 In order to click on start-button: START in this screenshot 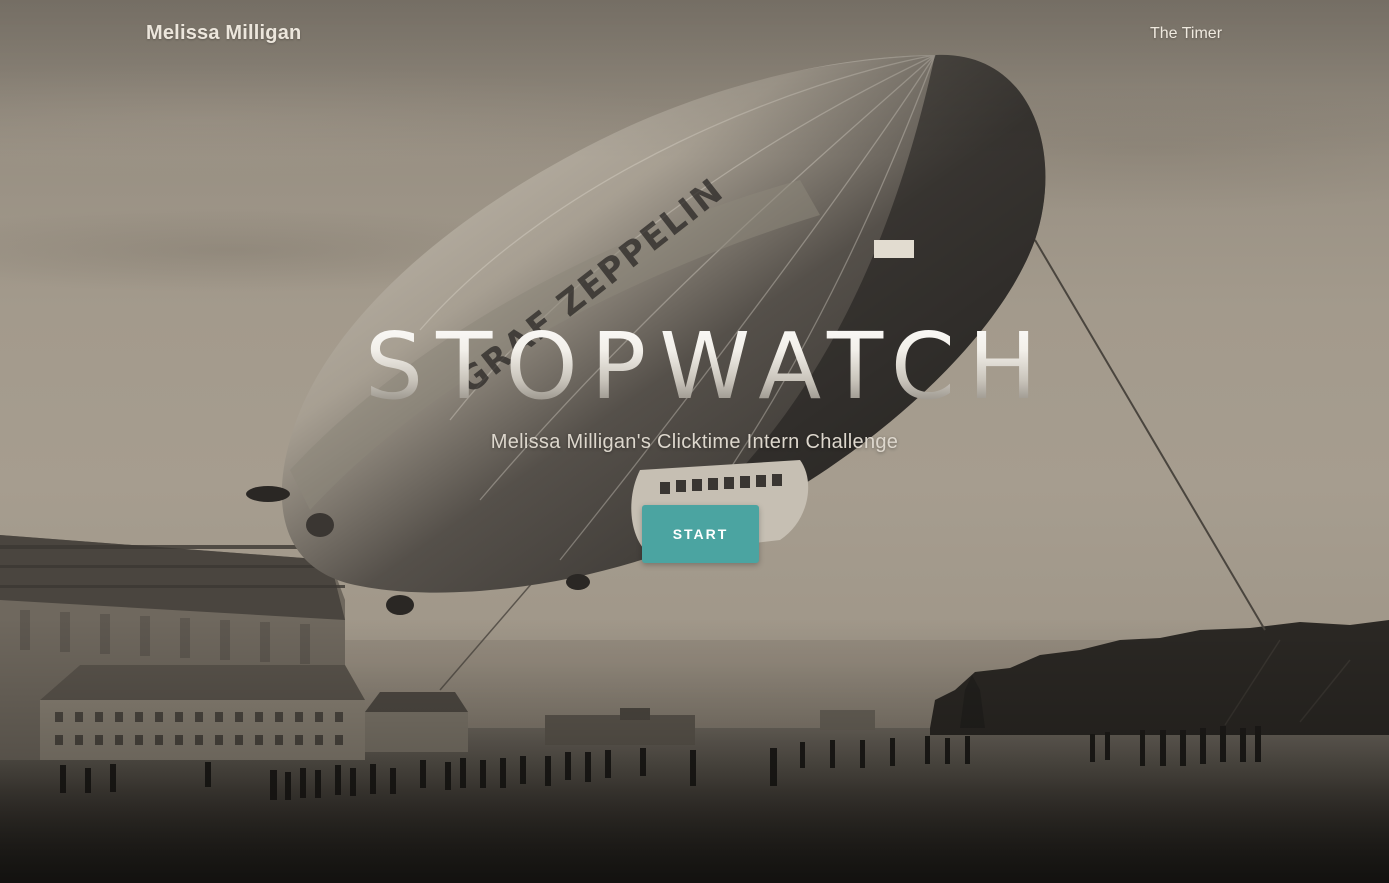, I will do `click(700, 534)`.